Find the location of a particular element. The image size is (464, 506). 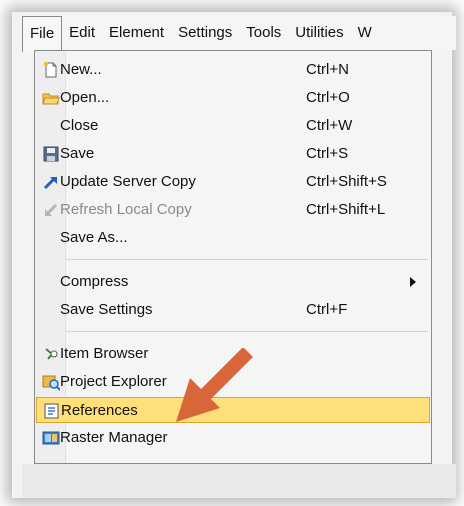

menu-item-update-server-copy: Update Server Copy Ctrl+Shift+S is located at coordinates (233, 182).